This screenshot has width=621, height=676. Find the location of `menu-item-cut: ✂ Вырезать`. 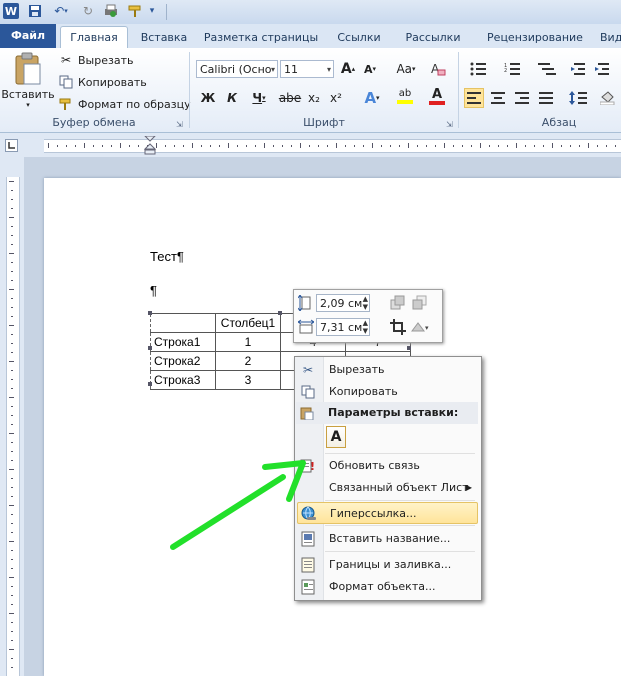

menu-item-cut: ✂ Вырезать is located at coordinates (387, 370).